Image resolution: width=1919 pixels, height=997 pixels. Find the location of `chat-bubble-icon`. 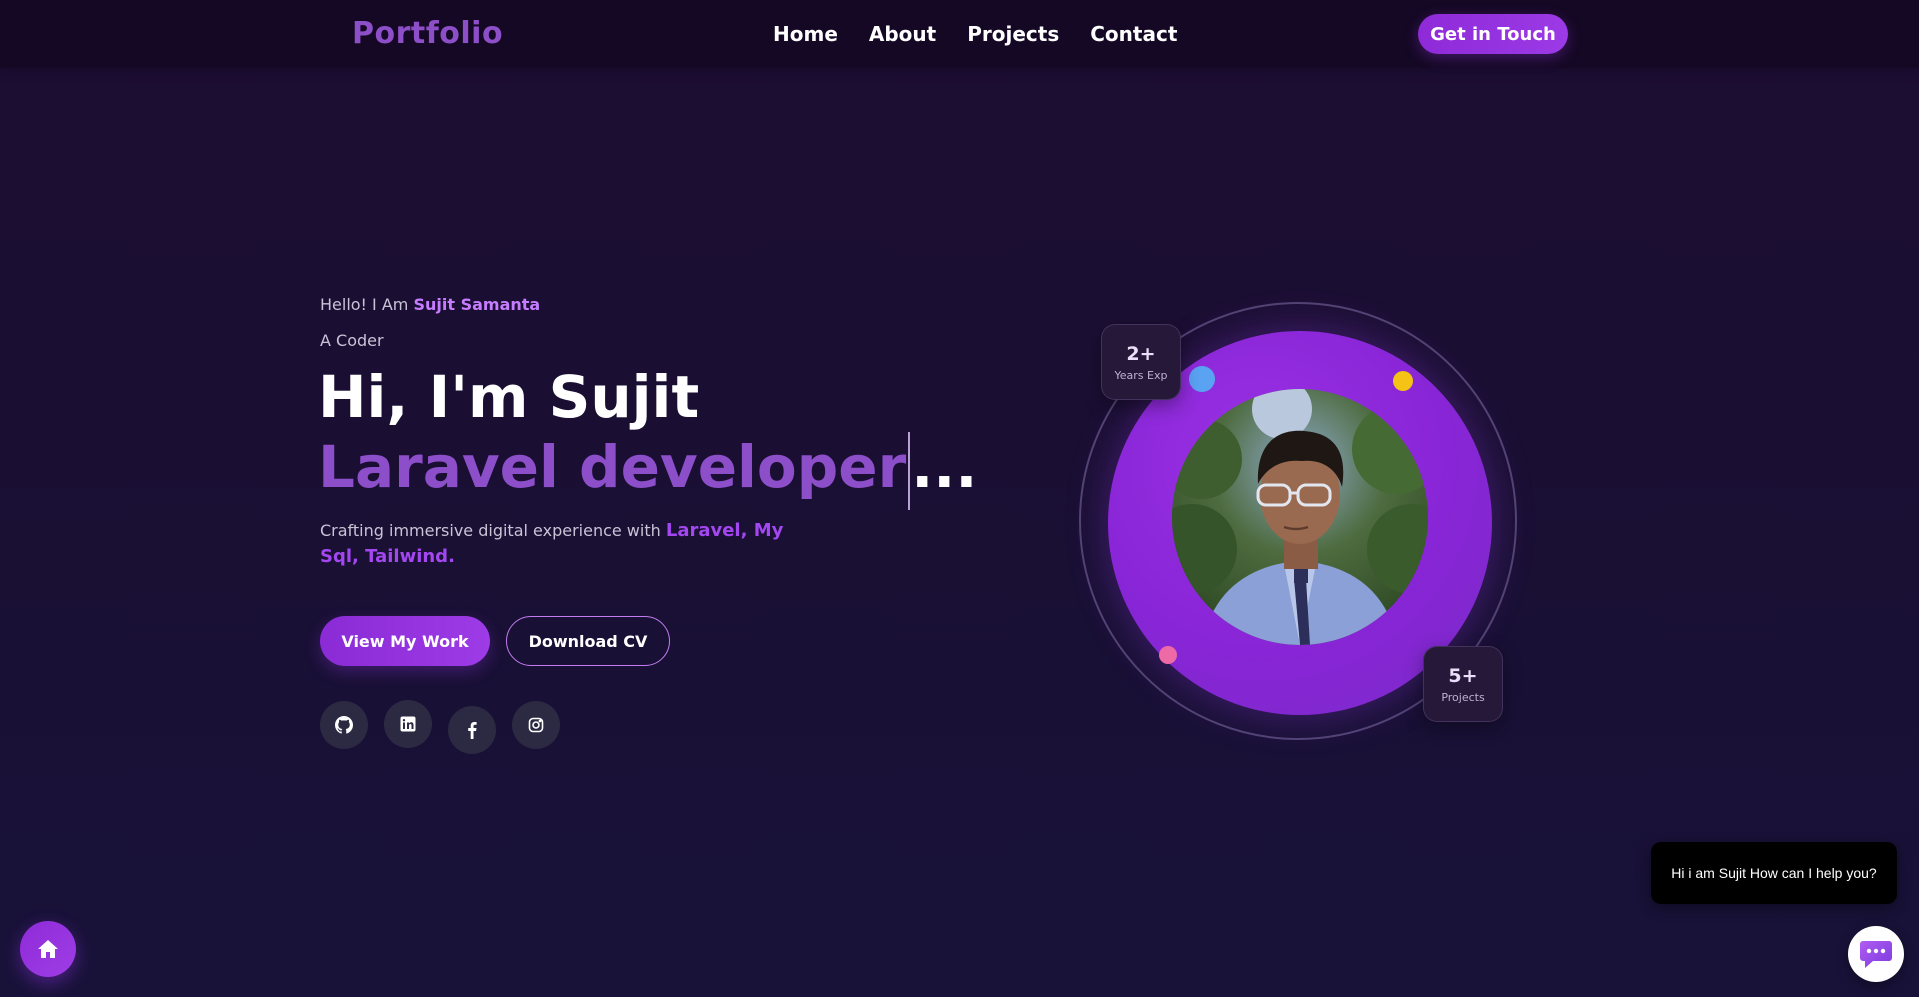

chat-bubble-icon is located at coordinates (1876, 954).